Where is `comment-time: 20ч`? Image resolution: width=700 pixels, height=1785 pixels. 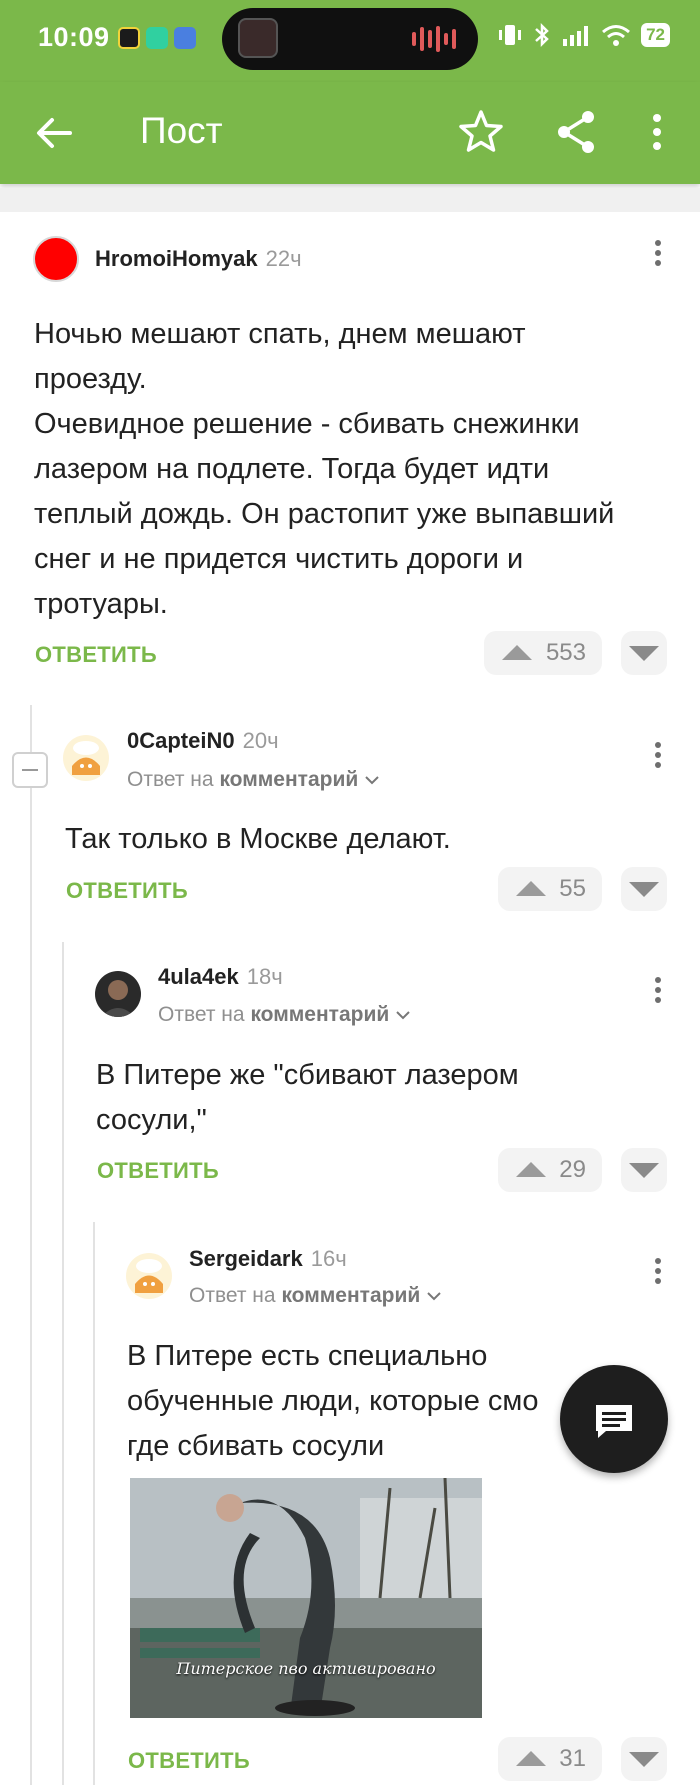
comment-time: 20ч is located at coordinates (260, 740).